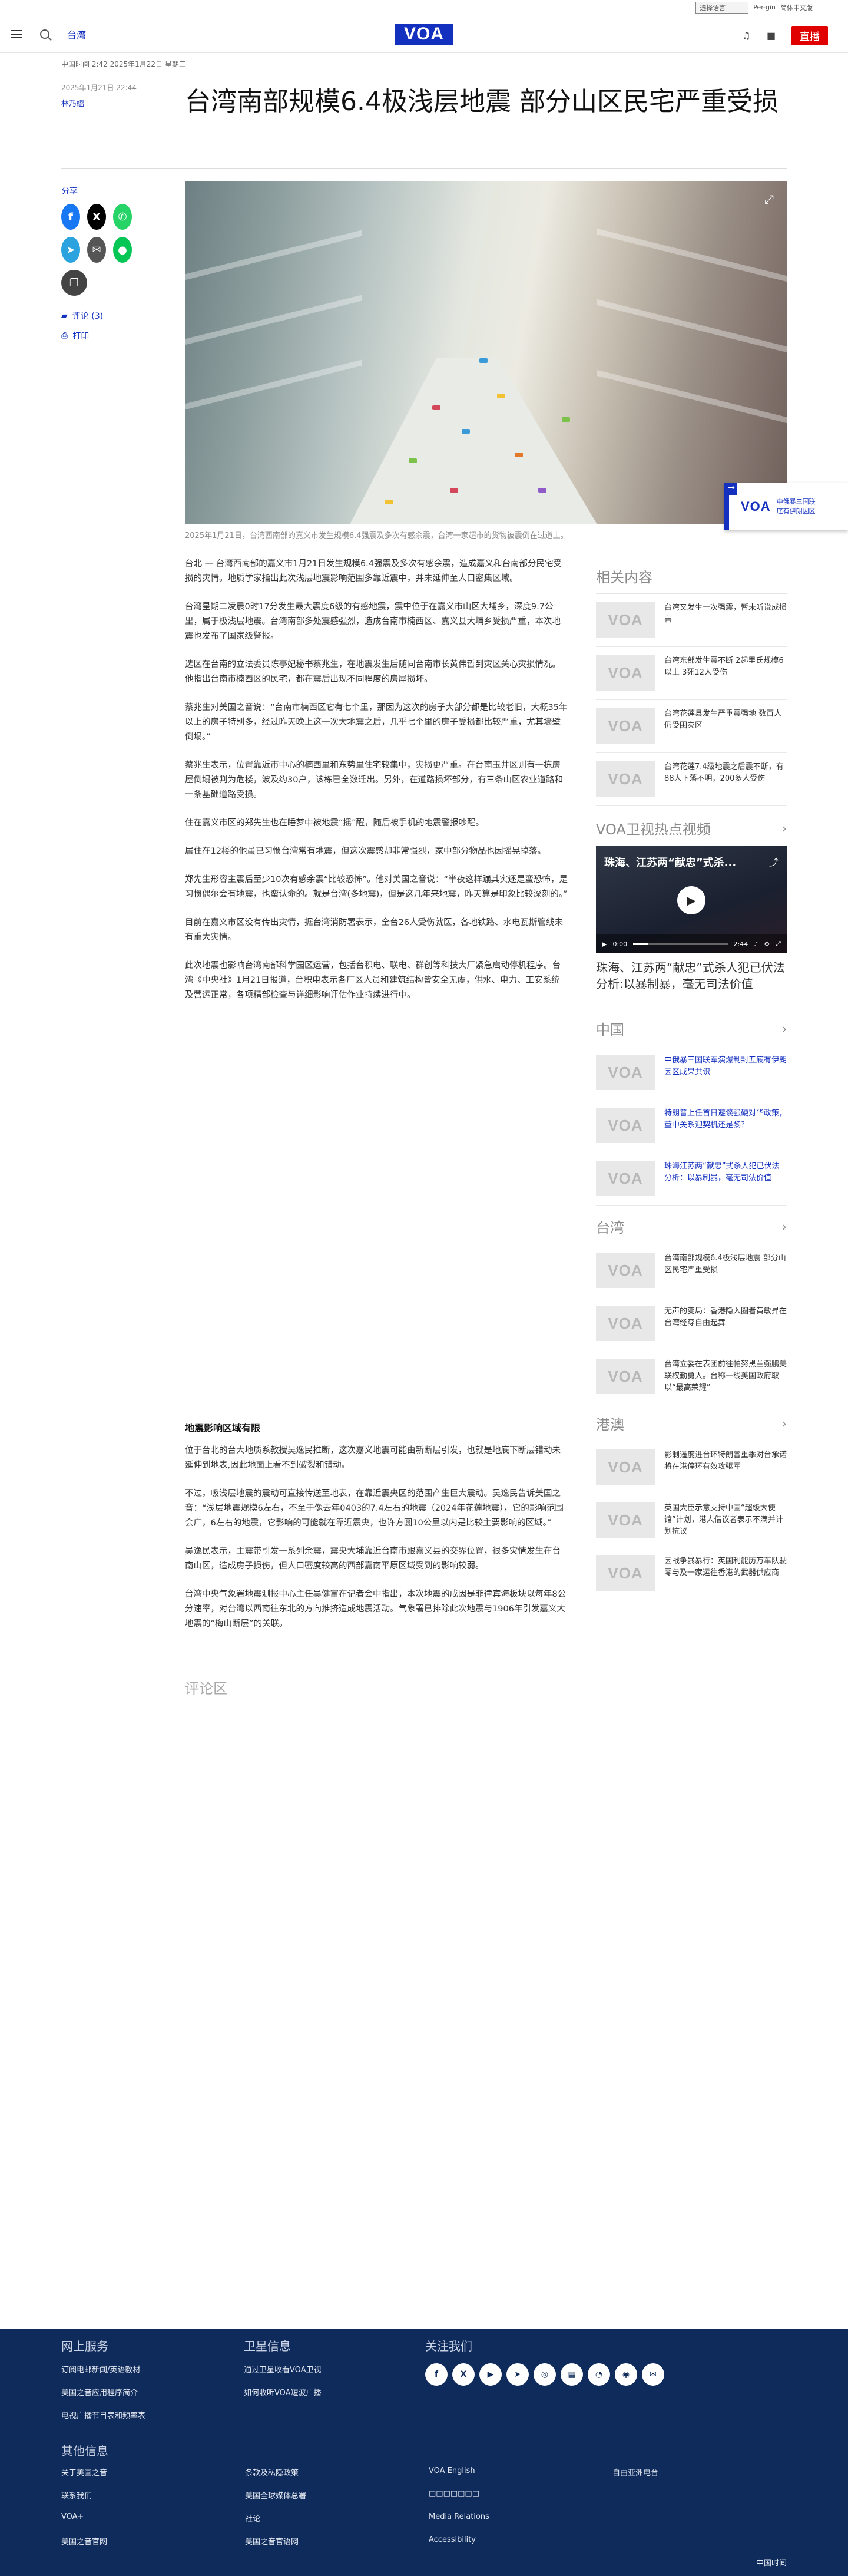 The width and height of the screenshot is (848, 2576). Describe the element at coordinates (491, 2374) in the screenshot. I see `youtube-icon: ▶` at that location.